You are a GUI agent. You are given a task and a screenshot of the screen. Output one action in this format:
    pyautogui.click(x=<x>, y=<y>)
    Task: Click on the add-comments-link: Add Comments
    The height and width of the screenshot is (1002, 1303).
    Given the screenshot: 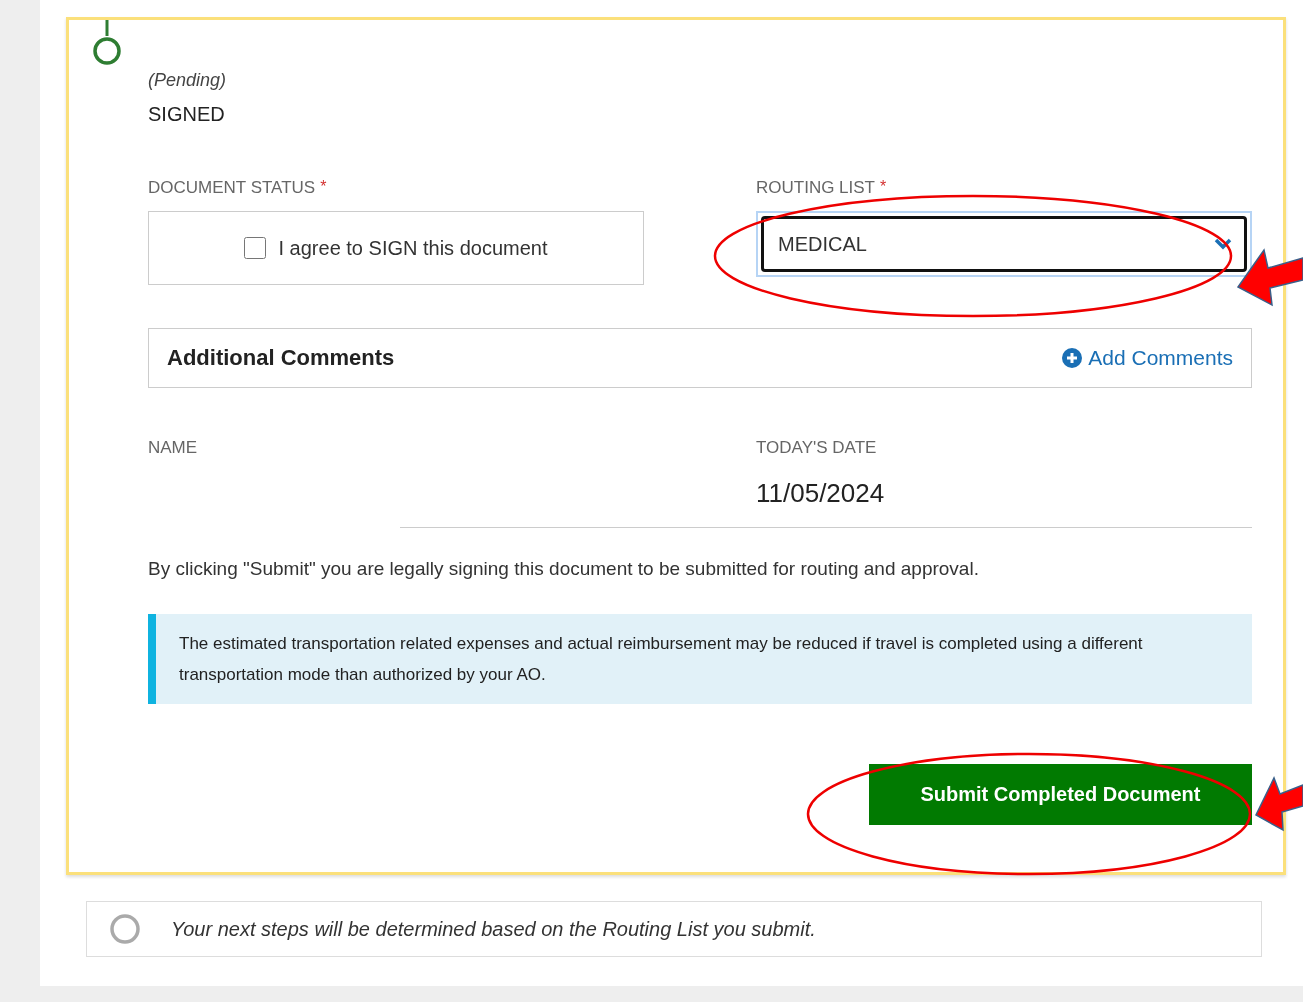 What is the action you would take?
    pyautogui.click(x=1147, y=358)
    